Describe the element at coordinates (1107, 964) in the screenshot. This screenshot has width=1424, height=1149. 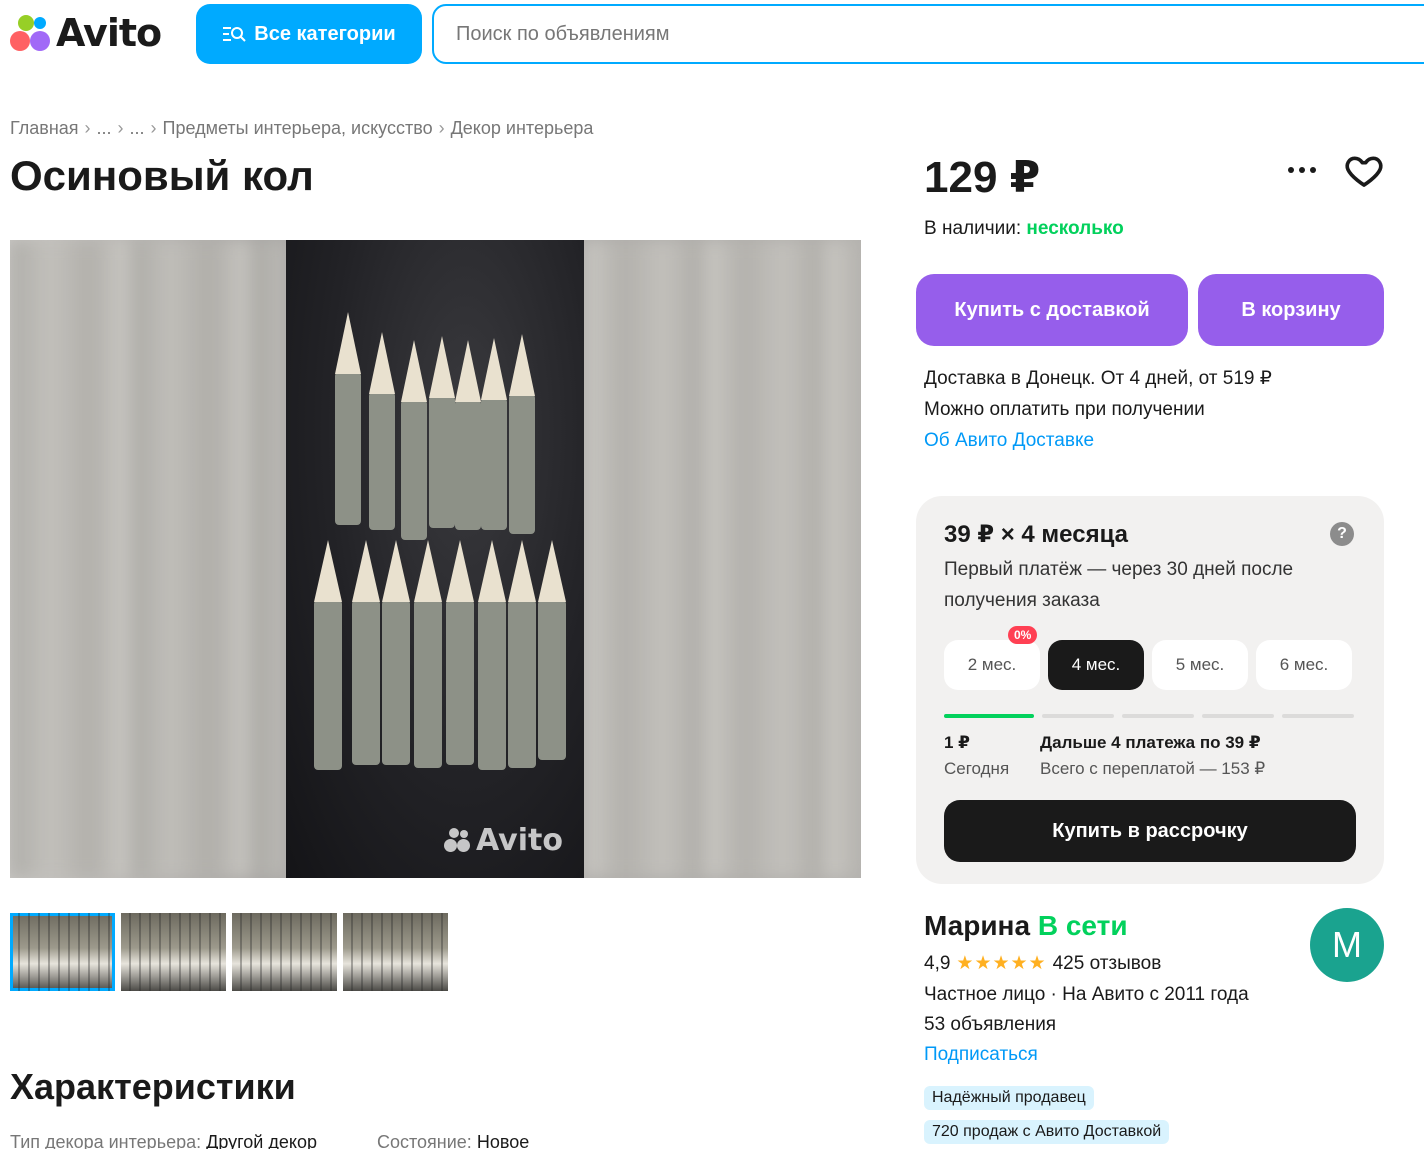
I see `reviews-count: 425 отзывов` at that location.